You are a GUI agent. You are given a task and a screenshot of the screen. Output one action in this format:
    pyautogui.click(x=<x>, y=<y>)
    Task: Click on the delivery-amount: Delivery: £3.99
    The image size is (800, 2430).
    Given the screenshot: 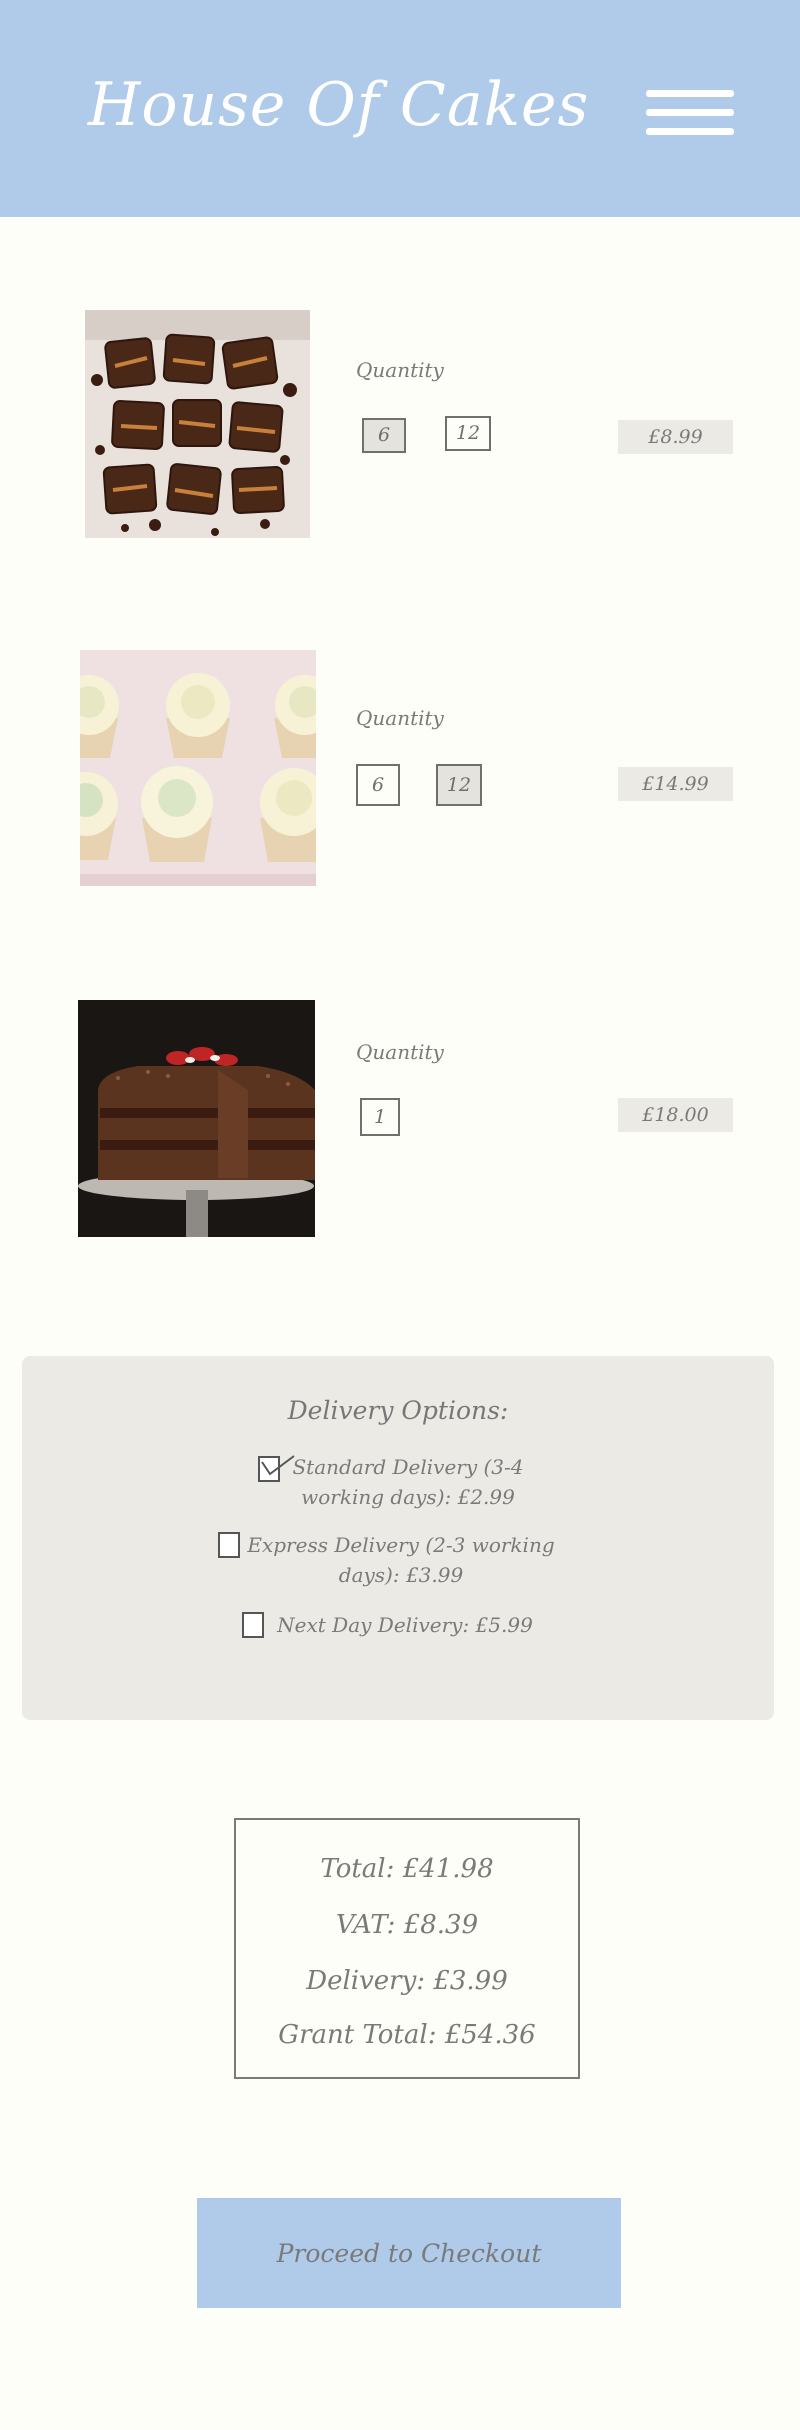 What is the action you would take?
    pyautogui.click(x=407, y=1981)
    